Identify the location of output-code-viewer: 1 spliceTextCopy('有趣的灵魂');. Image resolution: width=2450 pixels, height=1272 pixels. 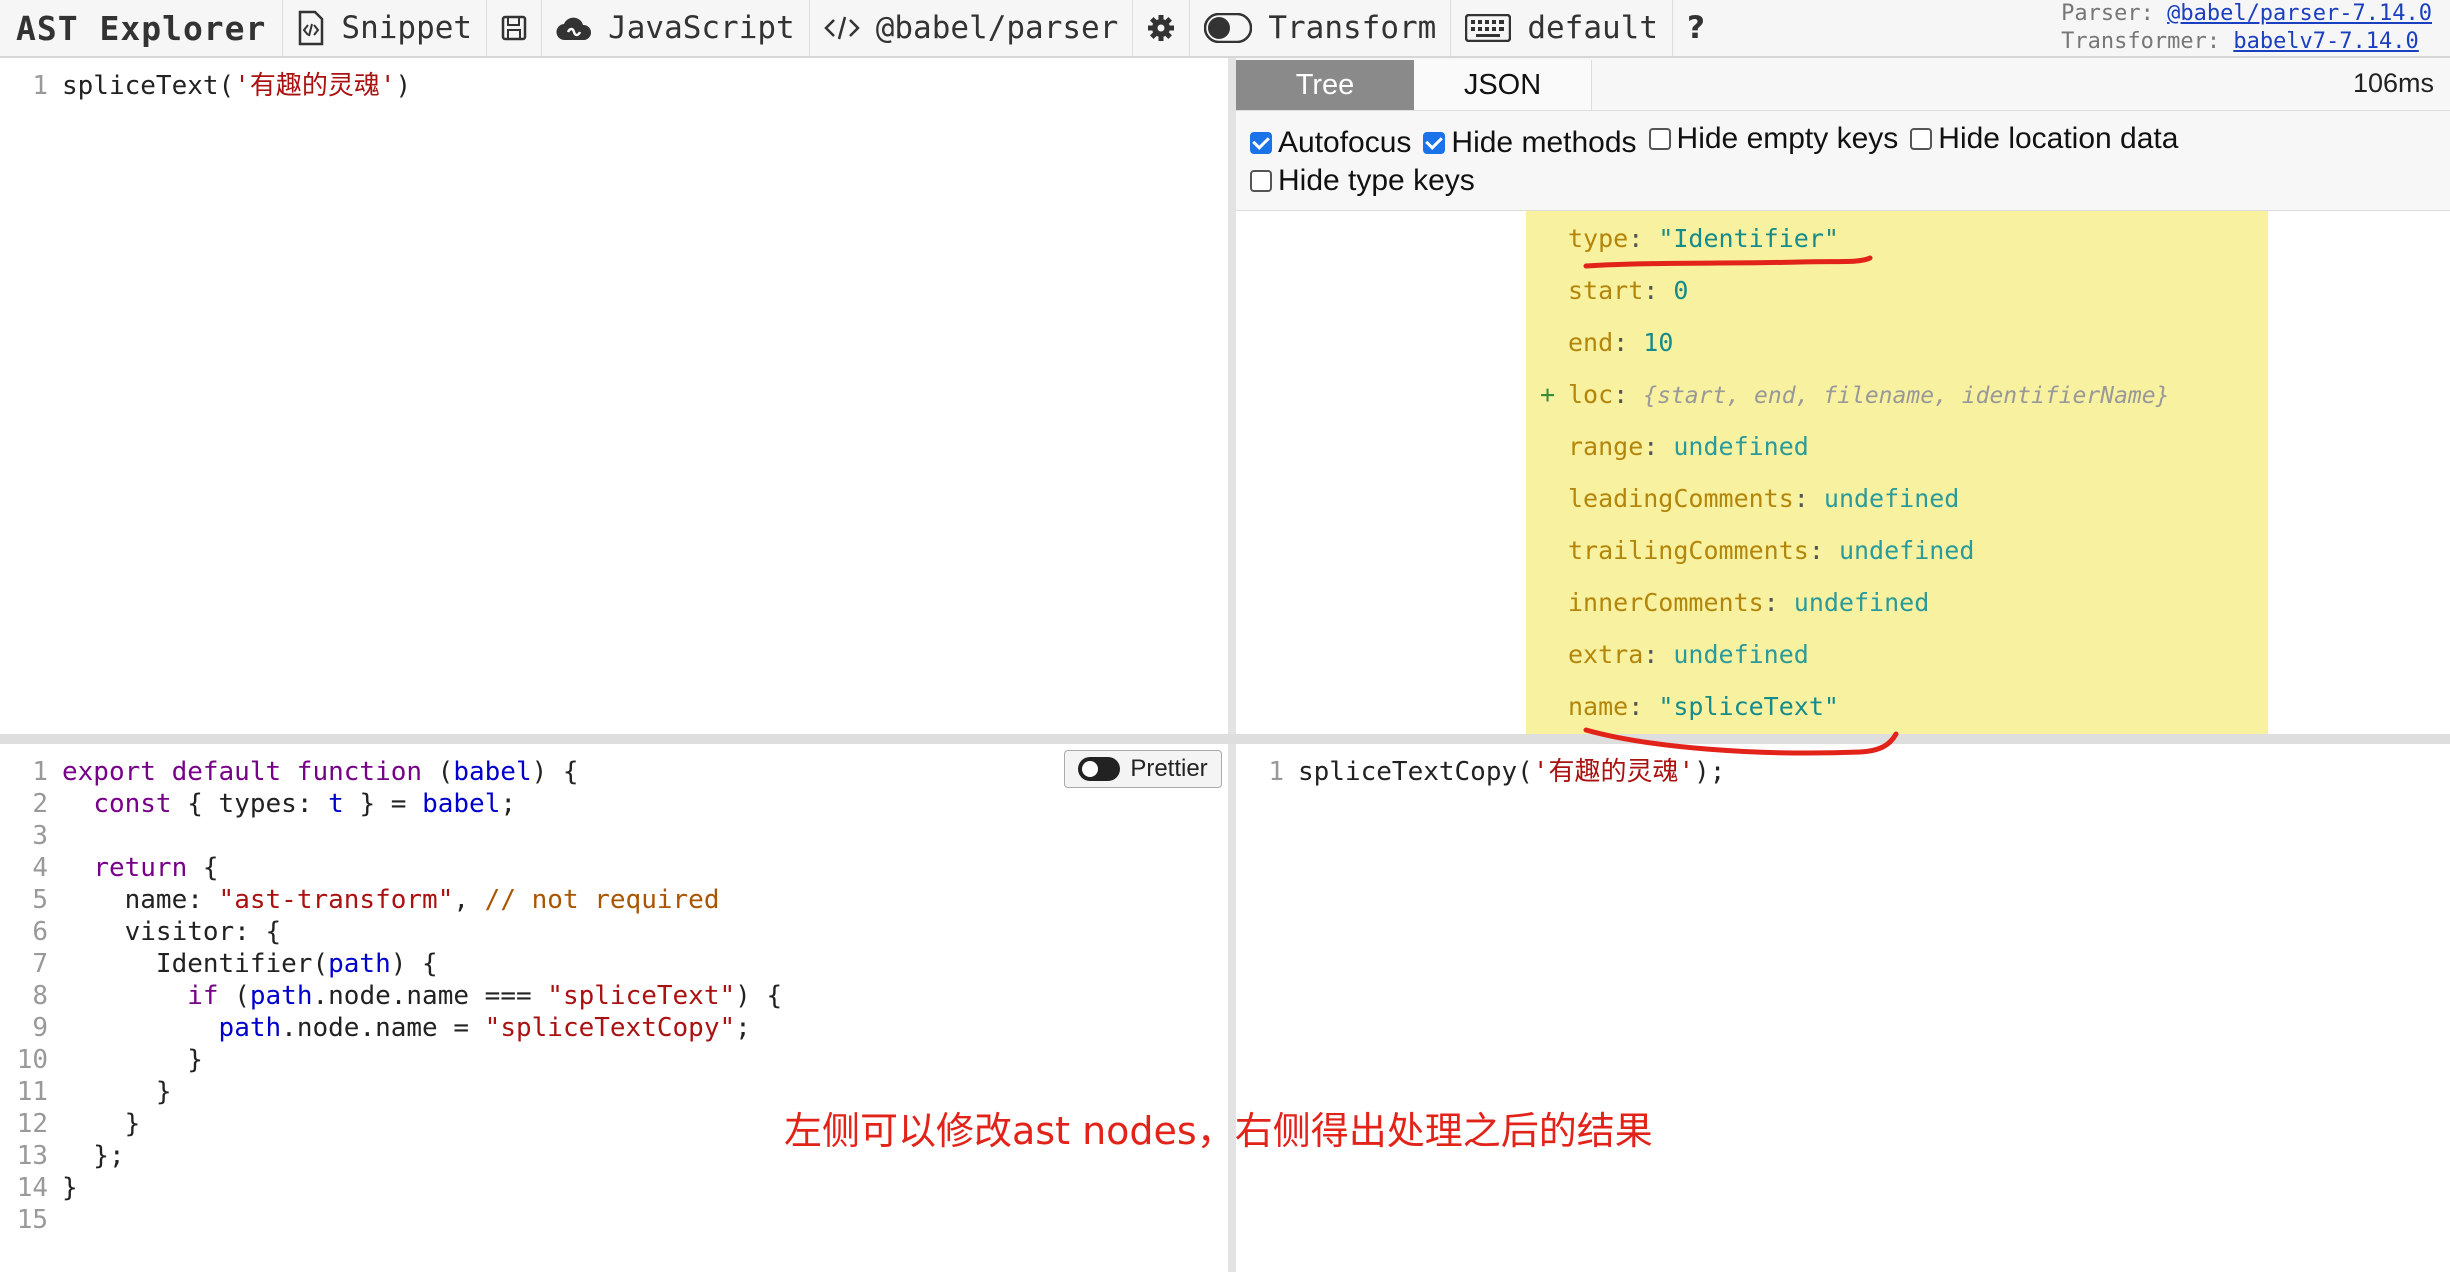
(1843, 772).